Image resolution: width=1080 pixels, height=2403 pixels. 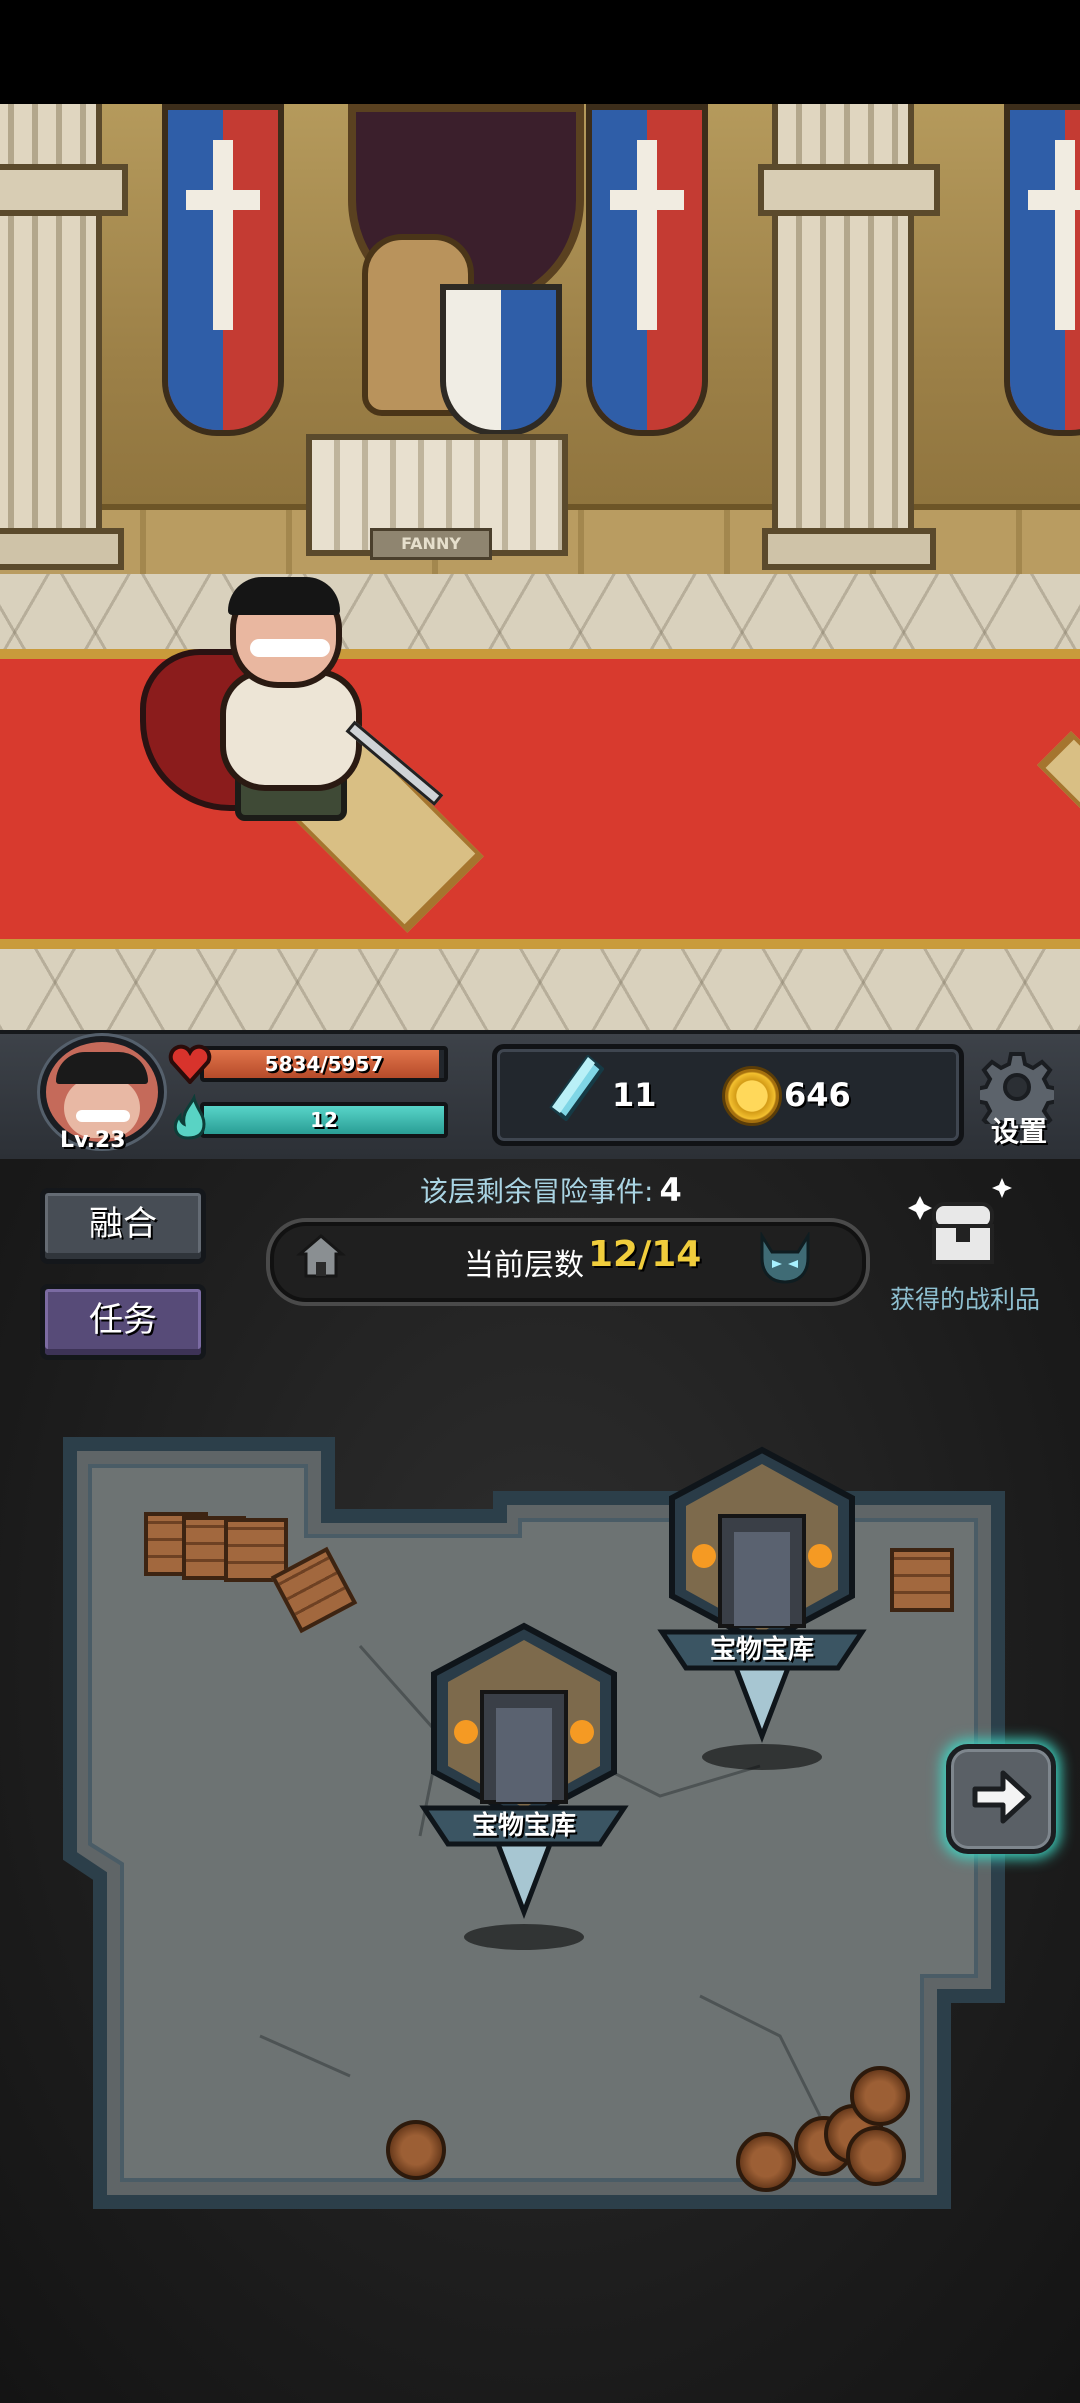 I want to click on remaining-events: 该层剩余冒险事件: 4, so click(x=551, y=1190).